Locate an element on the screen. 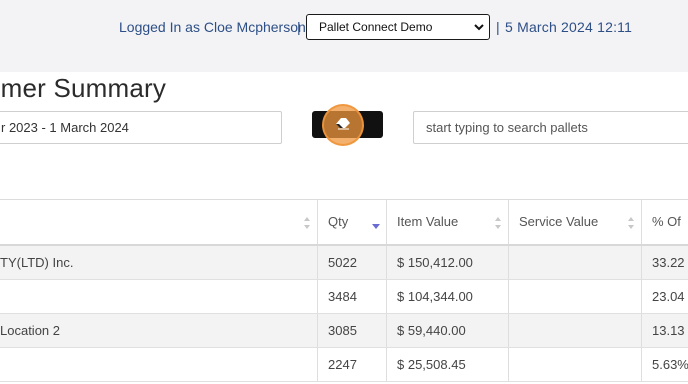 The height and width of the screenshot is (384, 688). sort-desc-icon is located at coordinates (376, 226).